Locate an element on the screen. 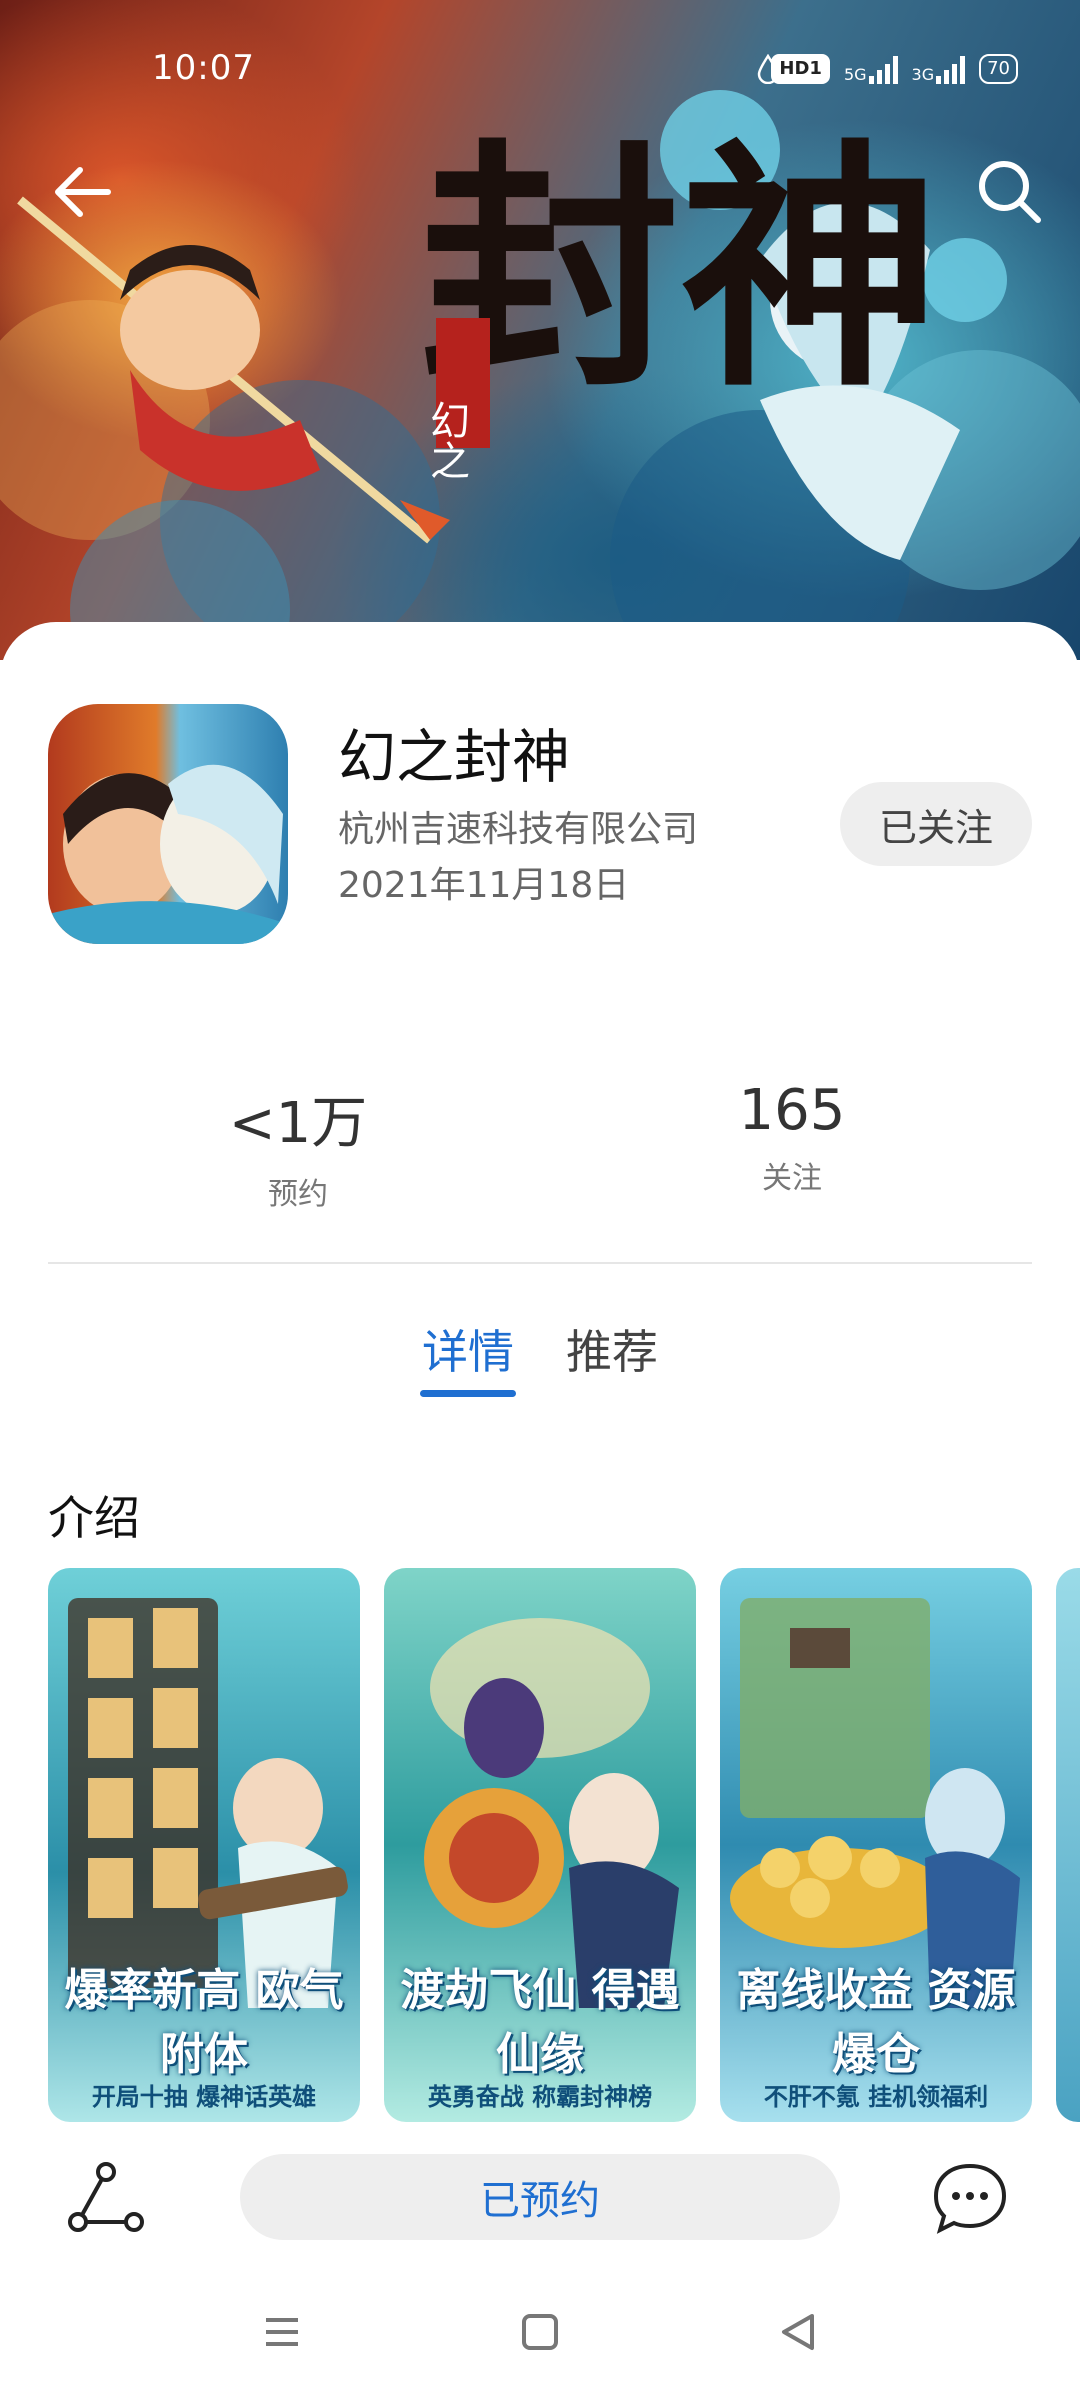 The width and height of the screenshot is (1080, 2400). screenshot-1-caption: 爆率新高 欧气附体 is located at coordinates (204, 2022).